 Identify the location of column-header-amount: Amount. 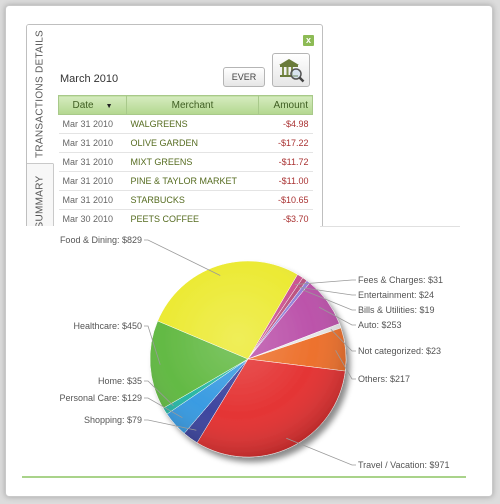
(285, 105).